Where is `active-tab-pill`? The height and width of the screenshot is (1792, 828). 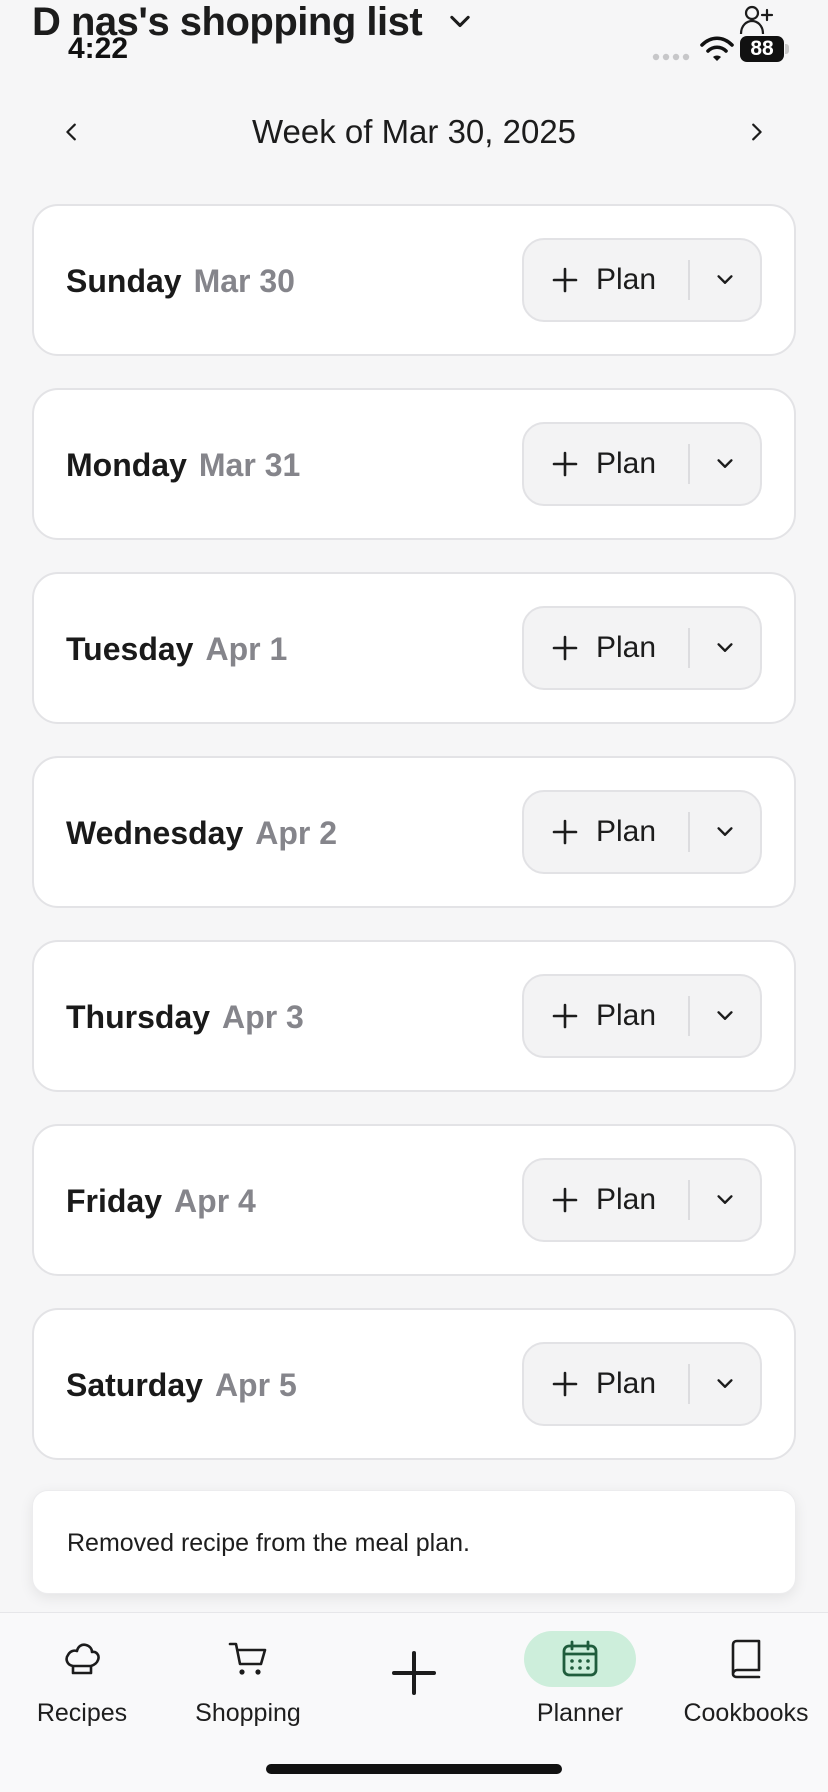 active-tab-pill is located at coordinates (580, 1659).